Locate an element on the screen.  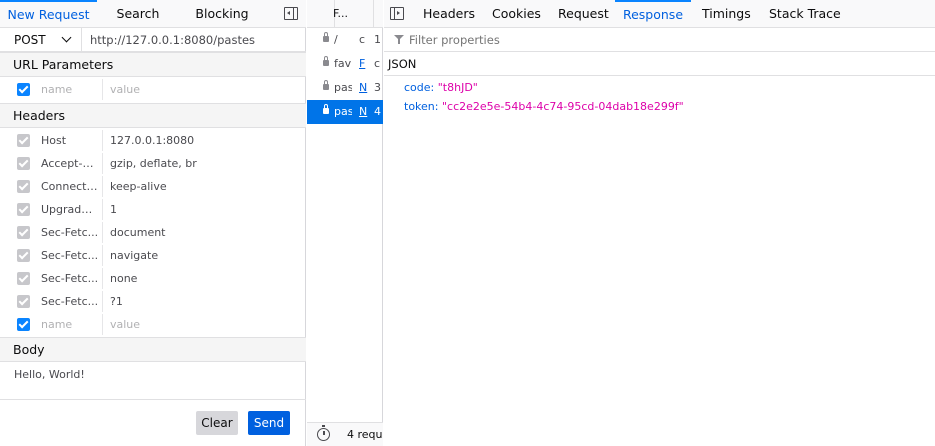
url-input is located at coordinates (194, 40).